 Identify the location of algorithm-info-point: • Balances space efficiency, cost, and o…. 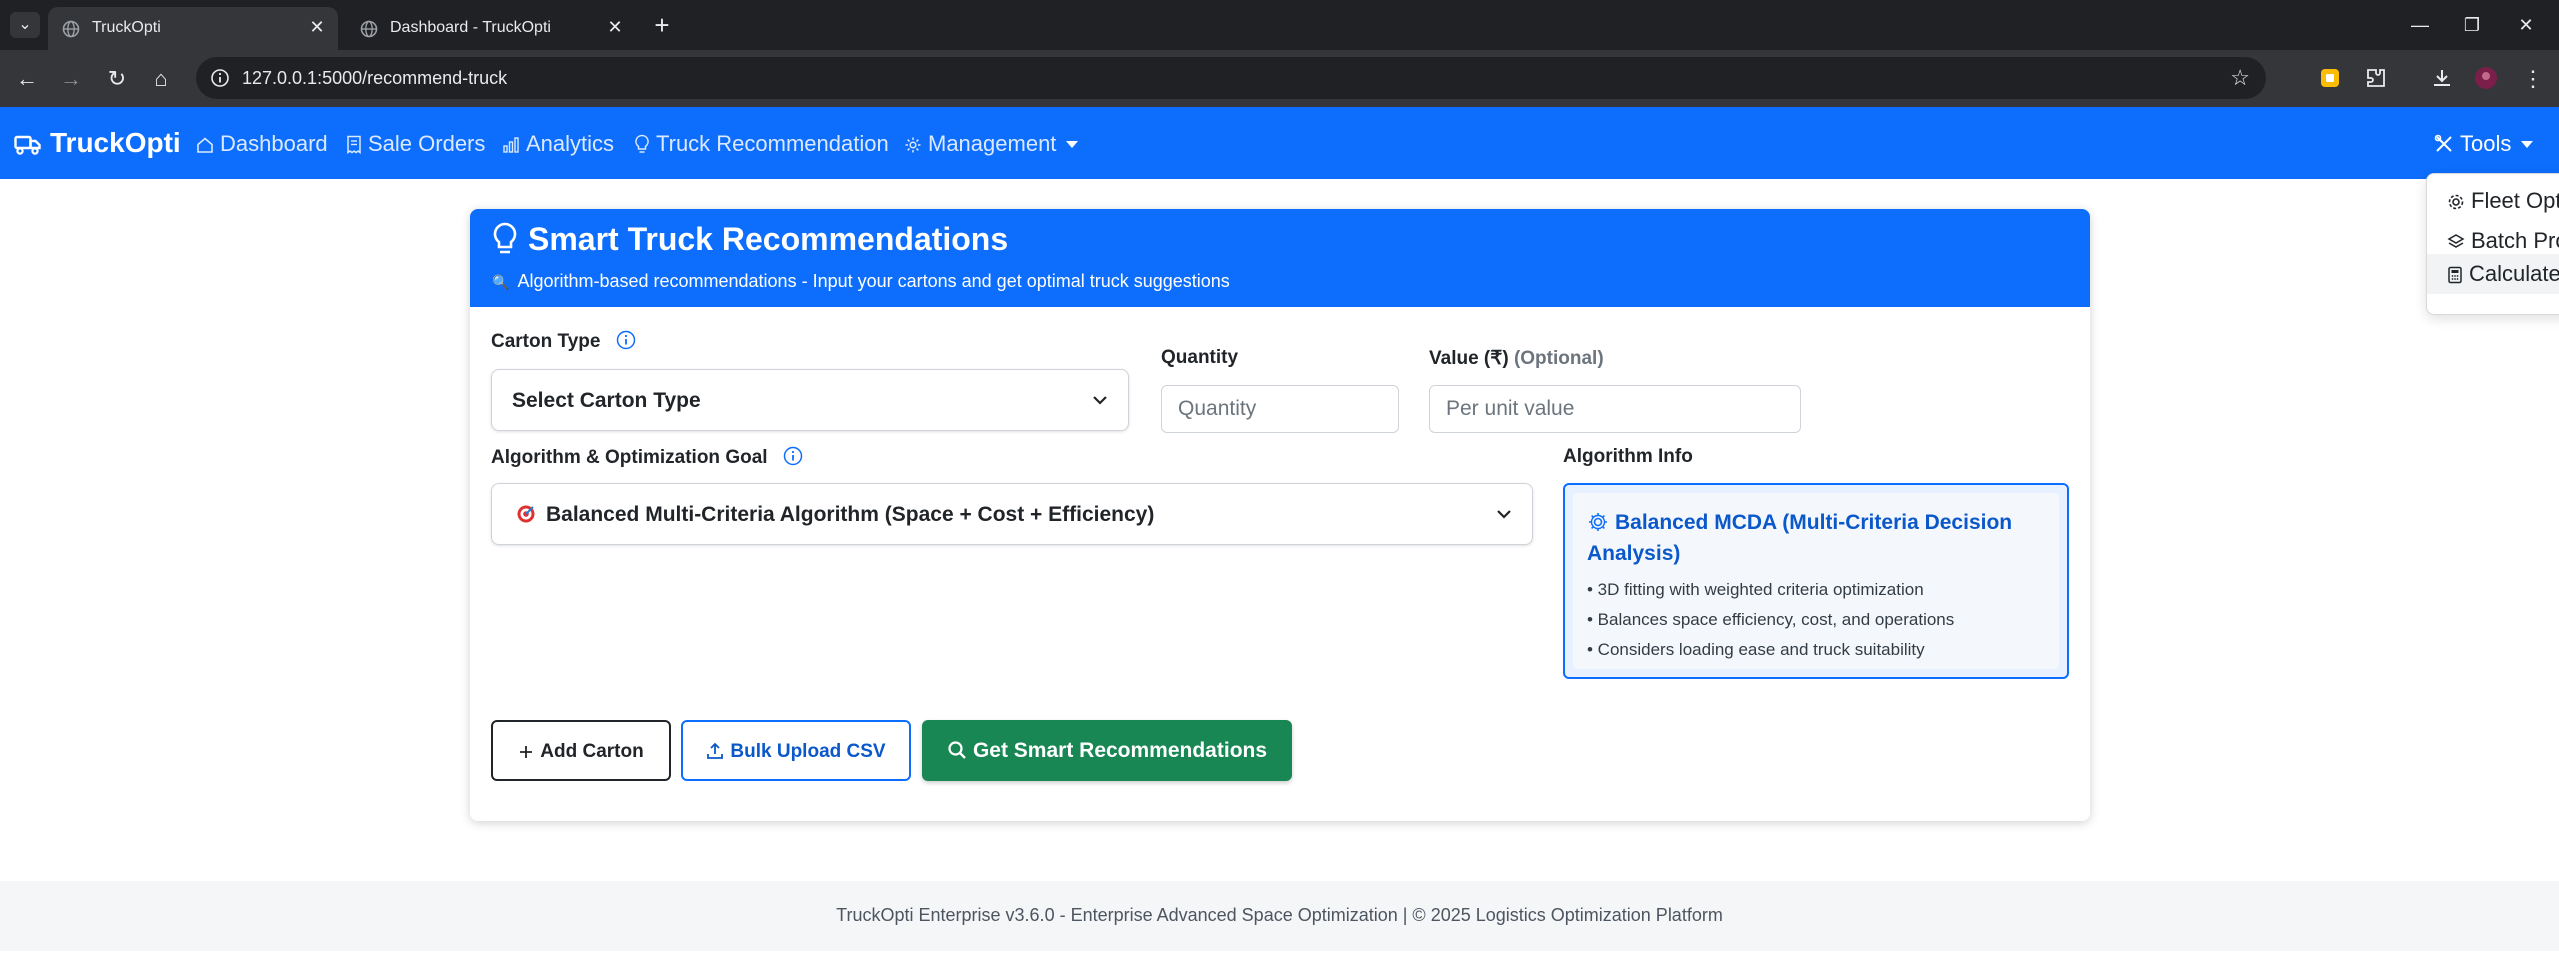
(1771, 619).